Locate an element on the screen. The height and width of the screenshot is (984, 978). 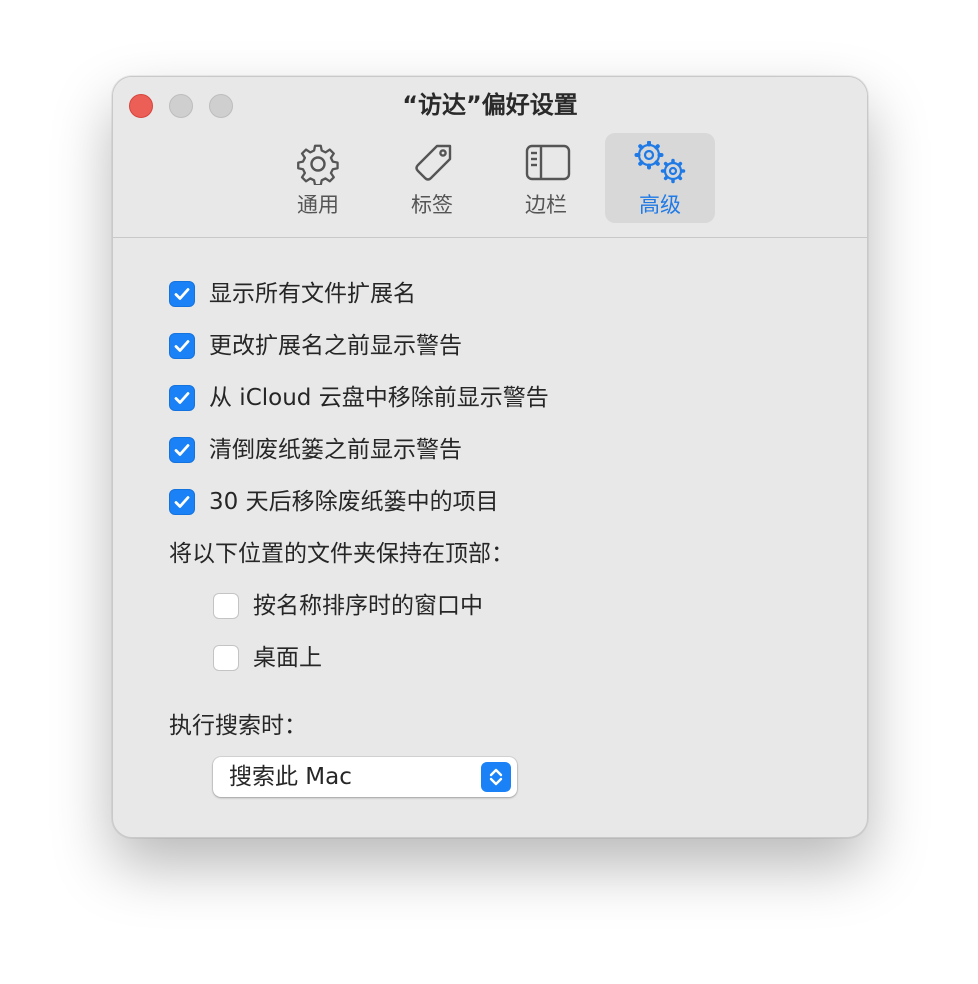
tab-advanced: 高级 is located at coordinates (660, 178).